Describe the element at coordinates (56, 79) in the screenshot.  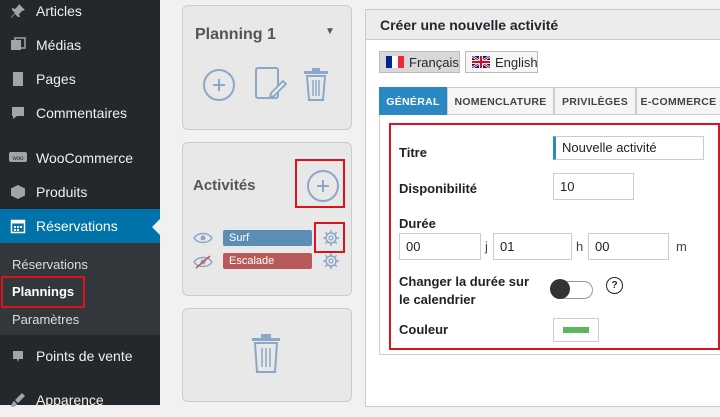
I see `sidebar-item-label: Pages` at that location.